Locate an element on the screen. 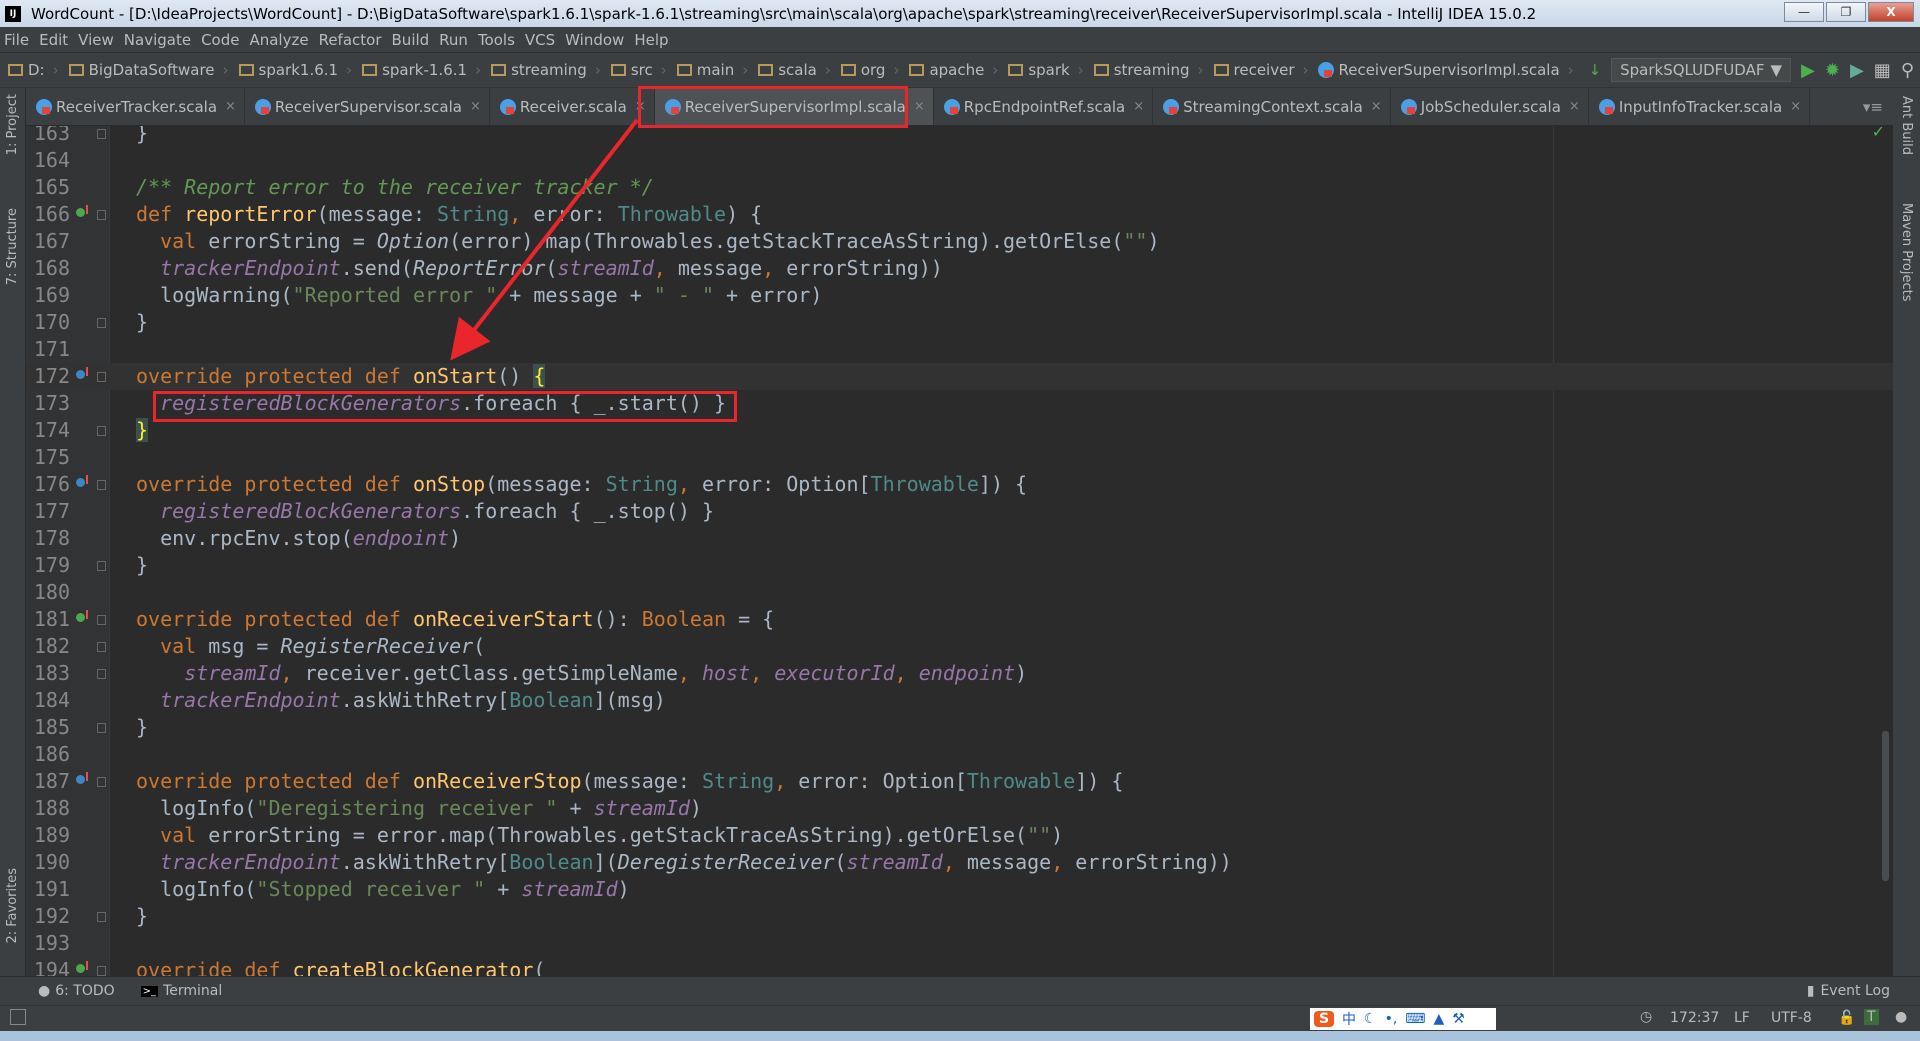 The width and height of the screenshot is (1920, 1041). shirt-icon: ▲ is located at coordinates (1439, 1019).